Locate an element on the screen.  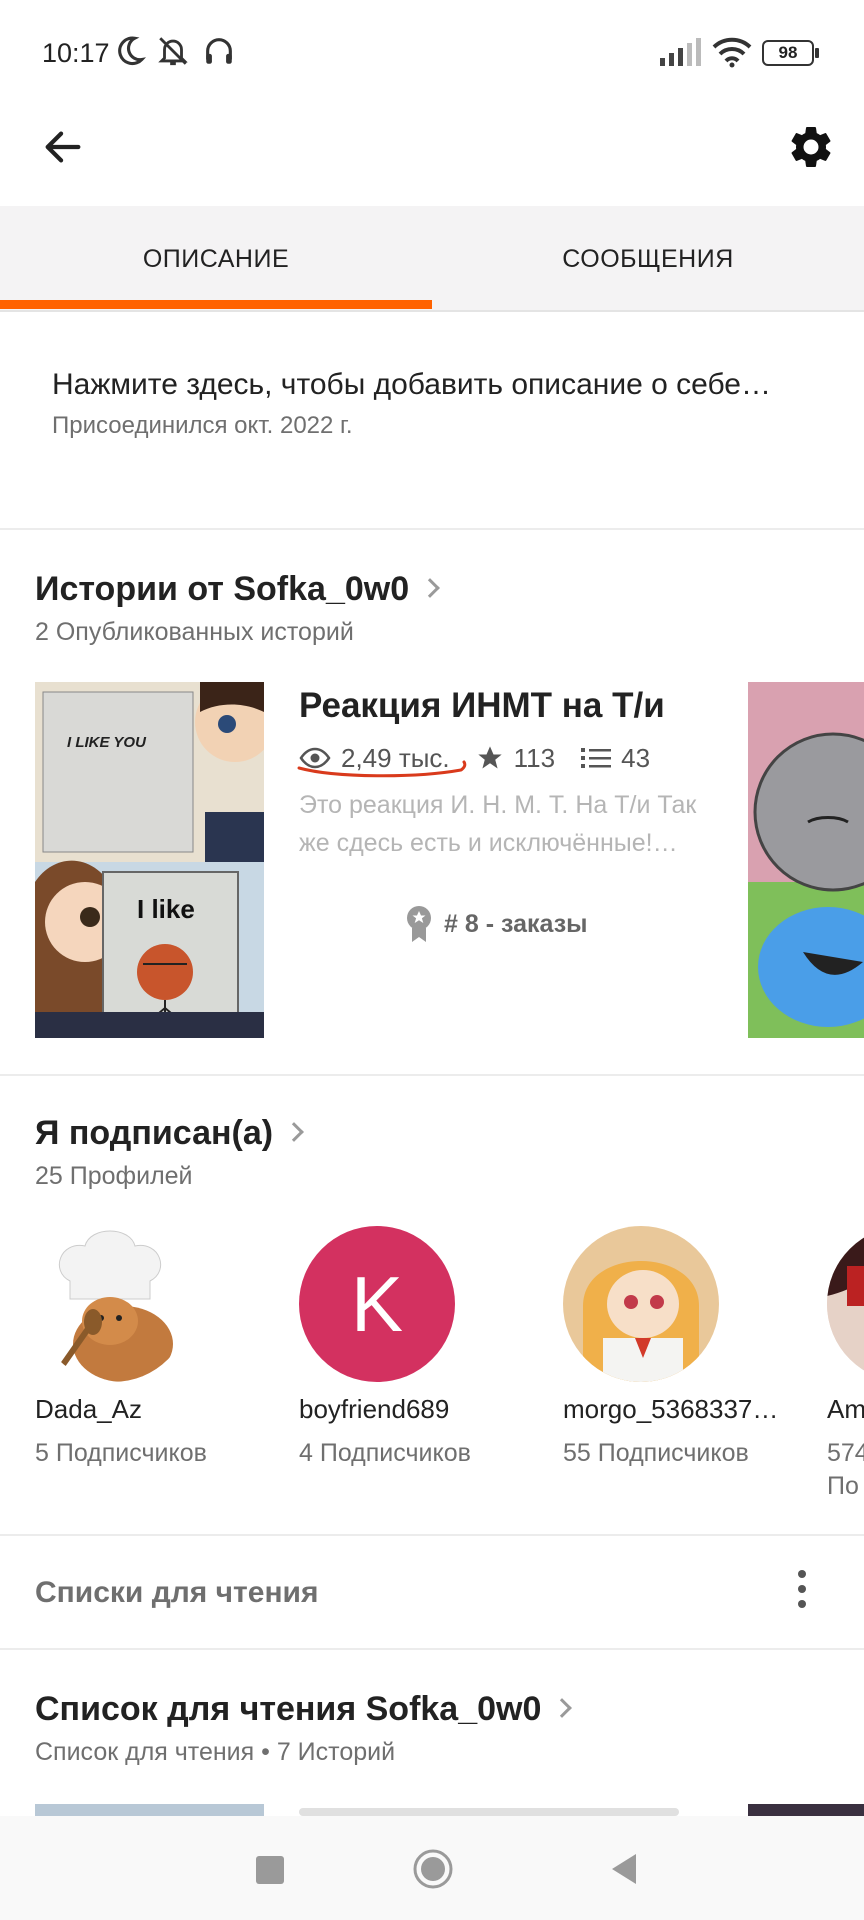
joined-date: Присоединился окт. 2022 г. is located at coordinates (202, 425).